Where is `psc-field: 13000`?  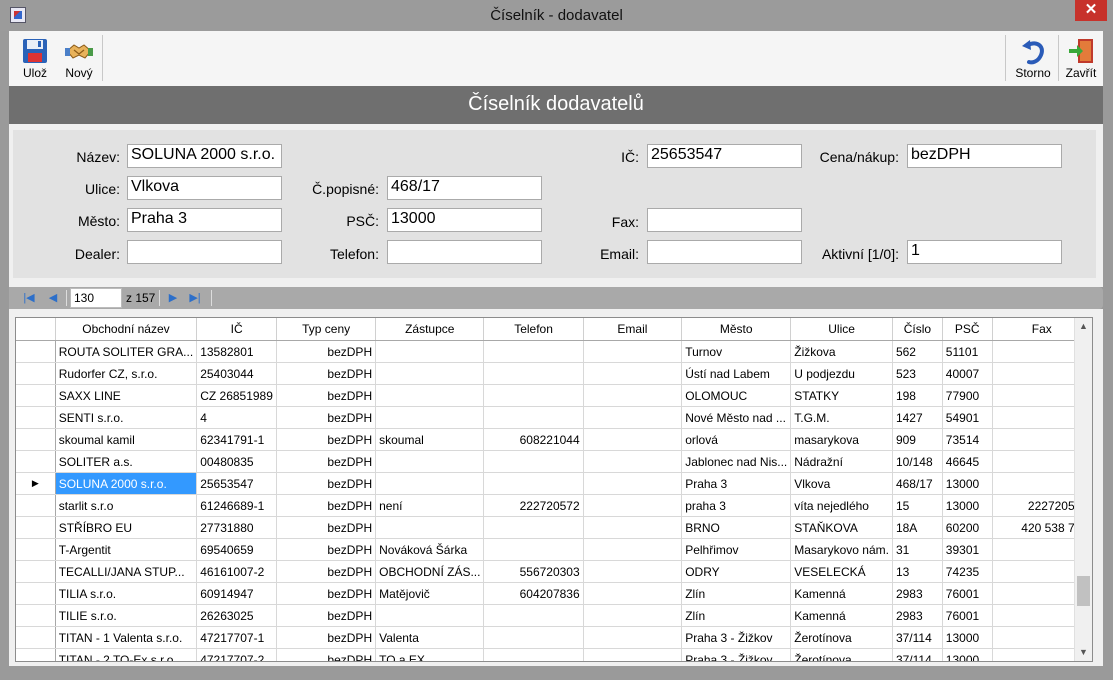
psc-field: 13000 is located at coordinates (464, 220).